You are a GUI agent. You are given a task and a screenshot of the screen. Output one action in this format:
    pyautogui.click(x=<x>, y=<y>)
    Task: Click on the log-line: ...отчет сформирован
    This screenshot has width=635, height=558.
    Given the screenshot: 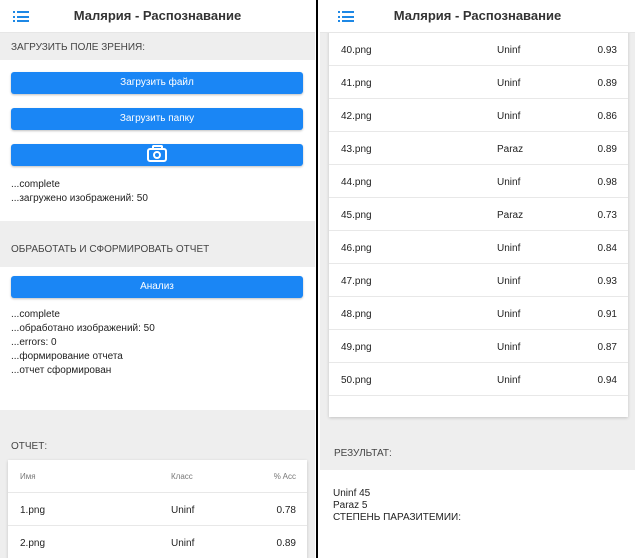 What is the action you would take?
    pyautogui.click(x=61, y=370)
    